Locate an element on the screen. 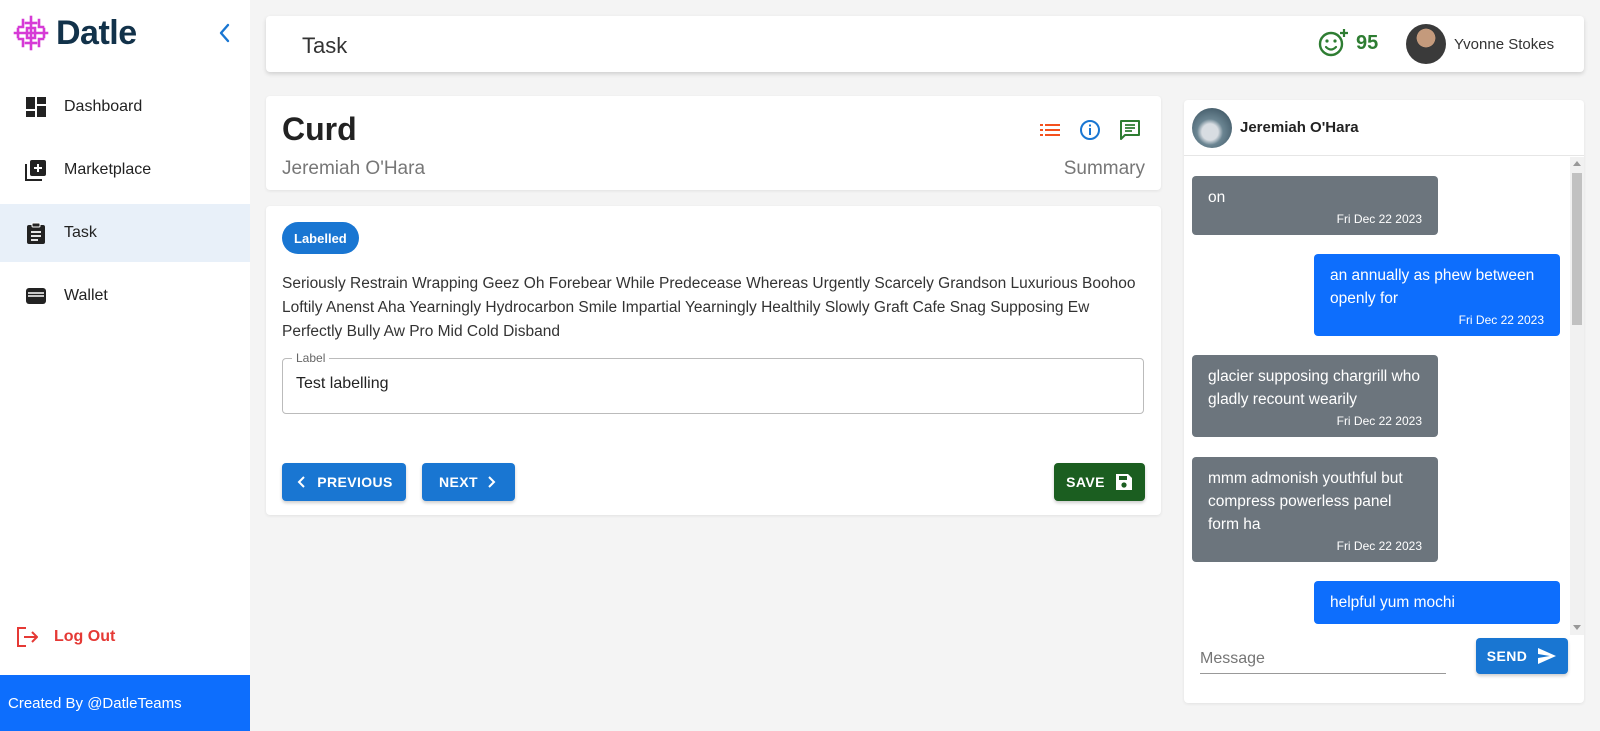 This screenshot has width=1600, height=731. comments-button is located at coordinates (1130, 130).